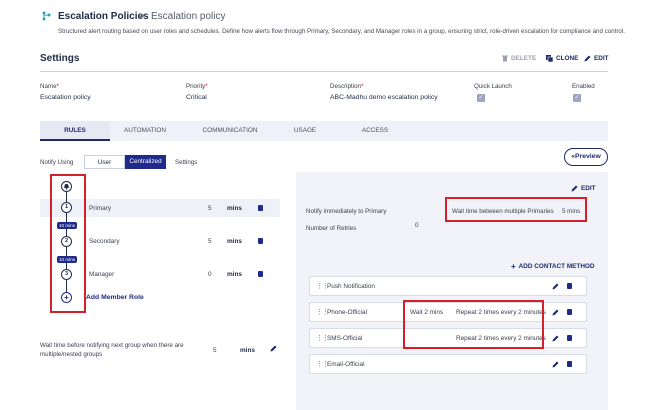 Image resolution: width=648 pixels, height=410 pixels. Describe the element at coordinates (75, 131) in the screenshot. I see `tab-rules: RULES` at that location.